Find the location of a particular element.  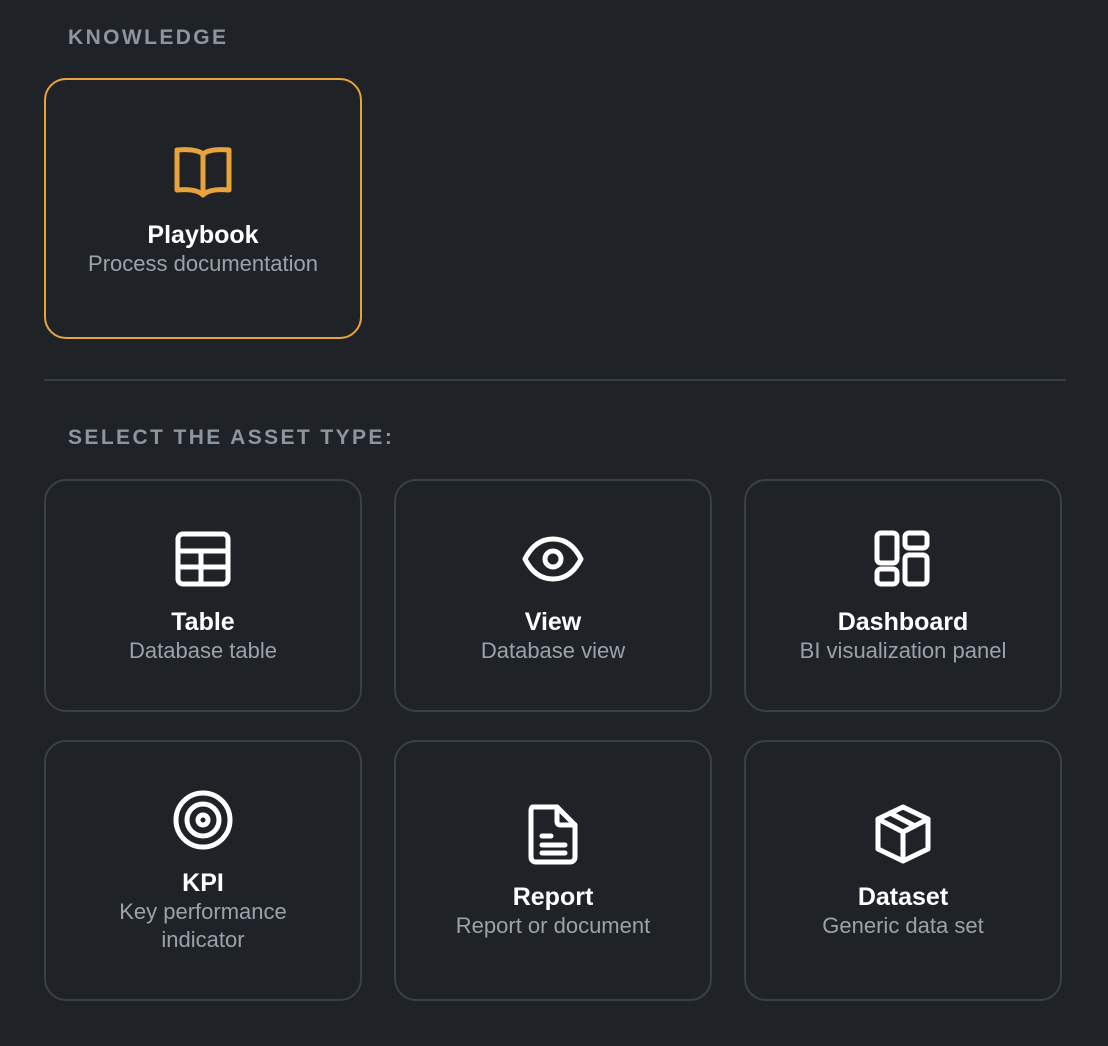

card-playbook: Playbook Process documentation is located at coordinates (203, 208).